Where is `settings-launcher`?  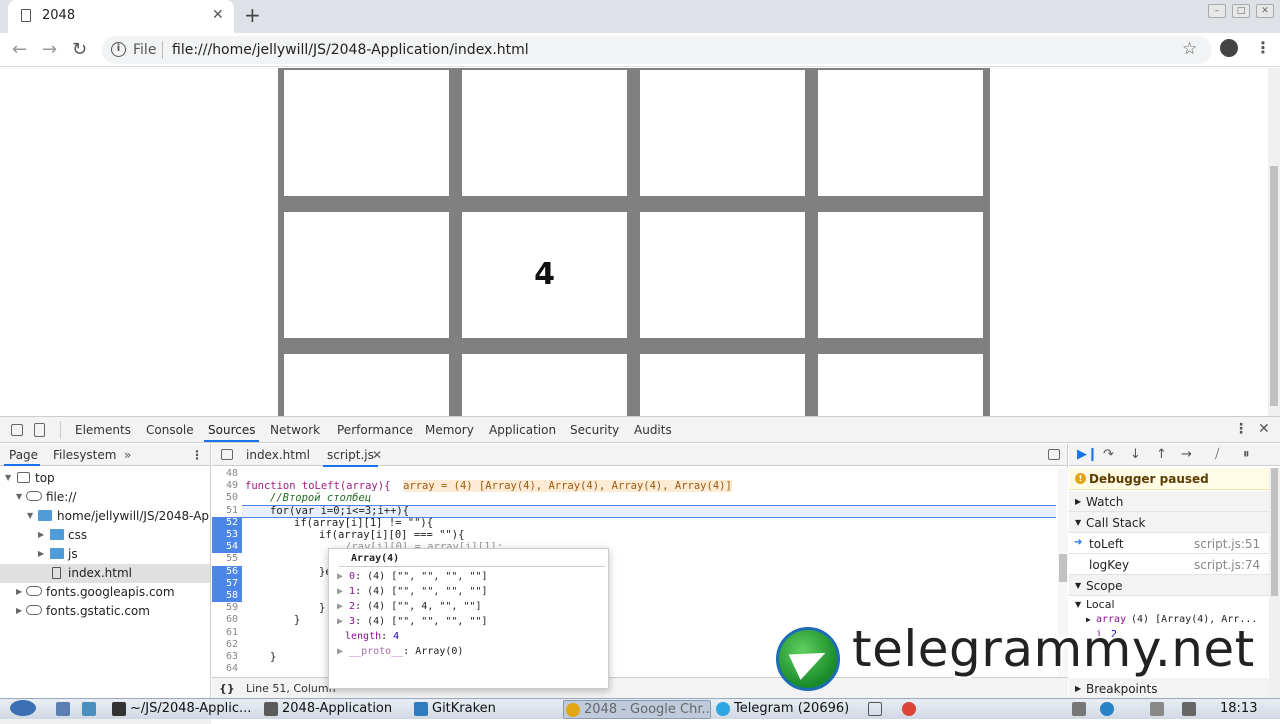
settings-launcher is located at coordinates (91, 709).